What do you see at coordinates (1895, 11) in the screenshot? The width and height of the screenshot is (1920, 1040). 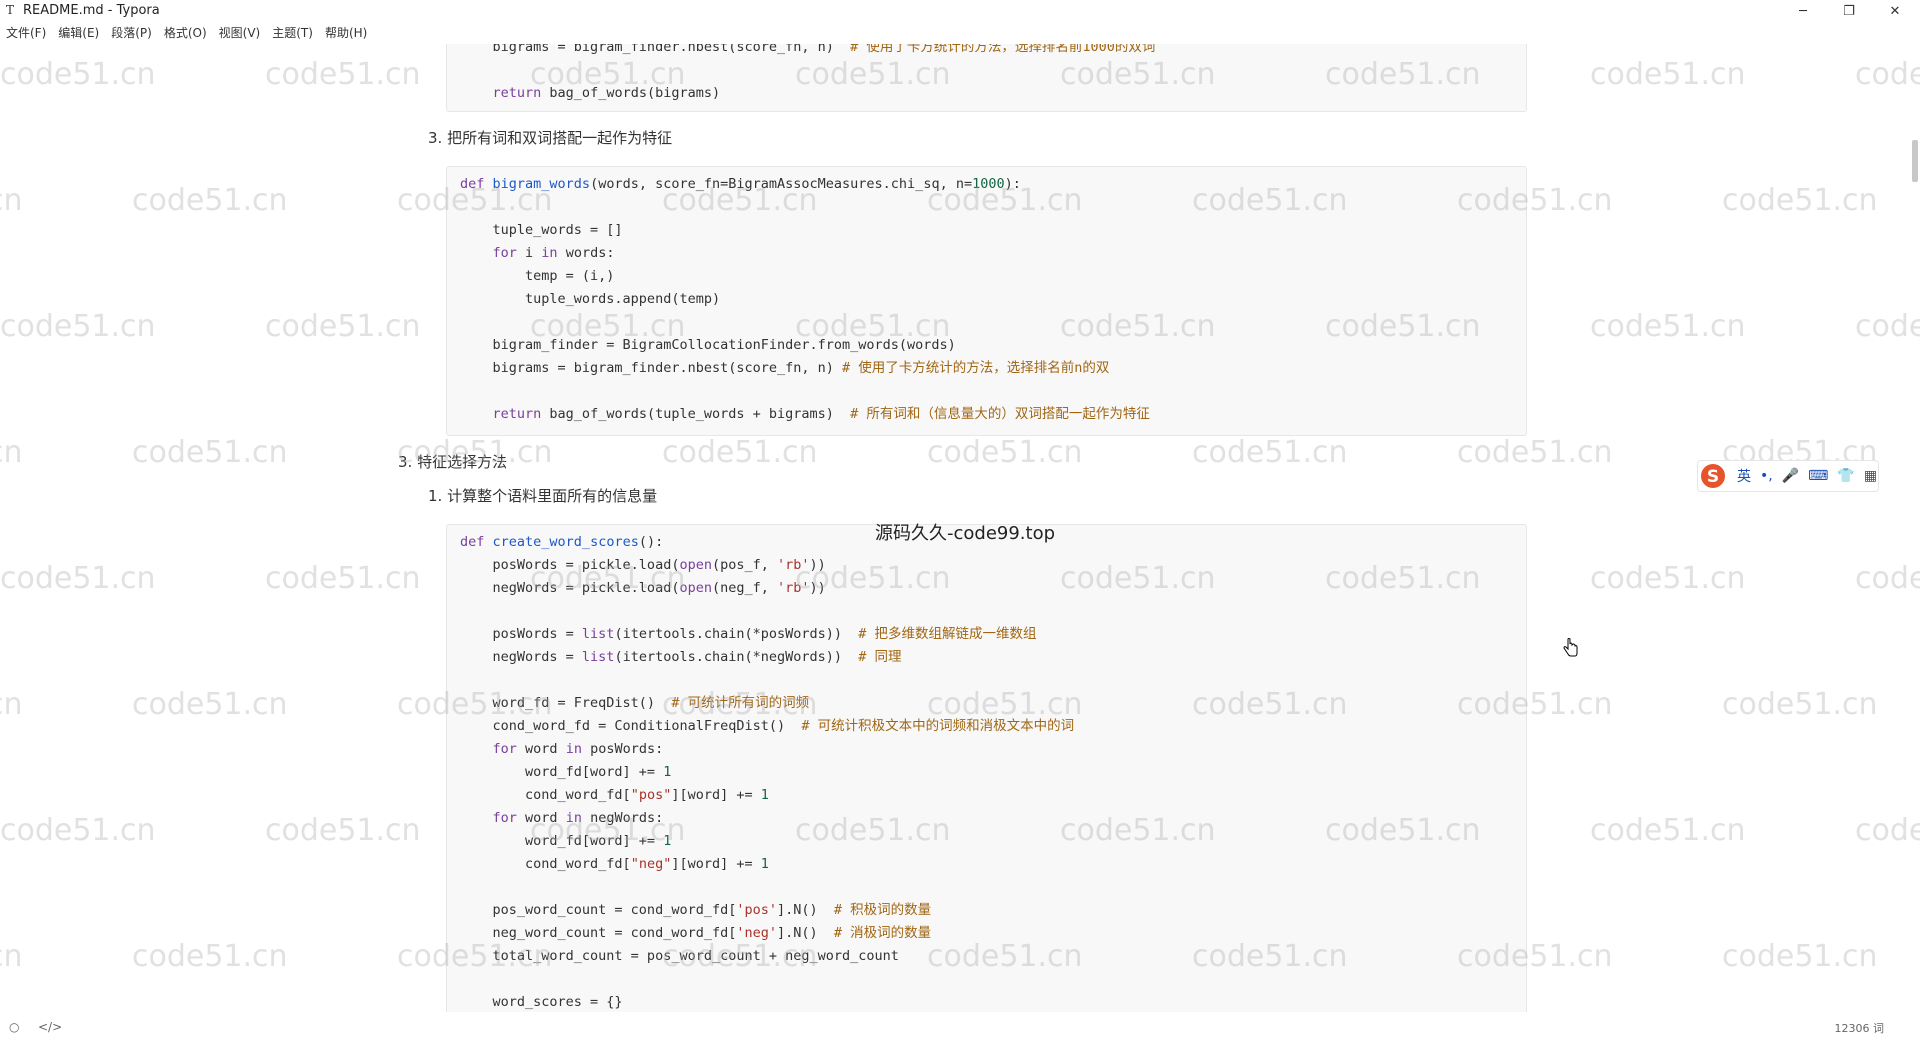 I see `close-button: ✕` at bounding box center [1895, 11].